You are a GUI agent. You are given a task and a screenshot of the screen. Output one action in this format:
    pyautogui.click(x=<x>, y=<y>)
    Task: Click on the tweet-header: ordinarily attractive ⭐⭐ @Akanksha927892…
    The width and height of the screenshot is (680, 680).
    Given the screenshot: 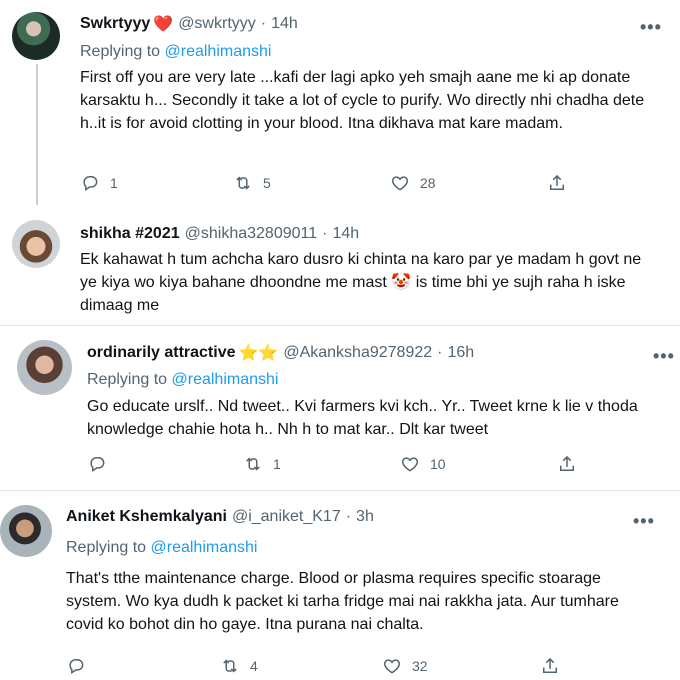 What is the action you would take?
    pyautogui.click(x=280, y=353)
    